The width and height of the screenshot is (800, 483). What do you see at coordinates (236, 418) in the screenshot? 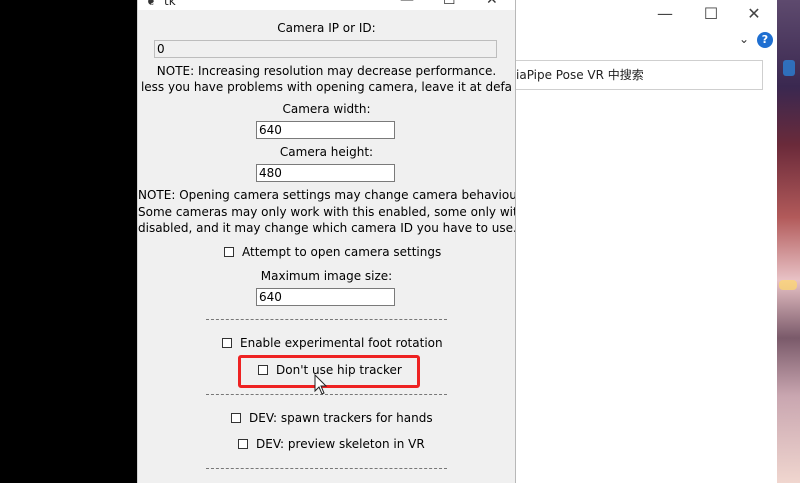
I see `spawn-hands-checkbox` at bounding box center [236, 418].